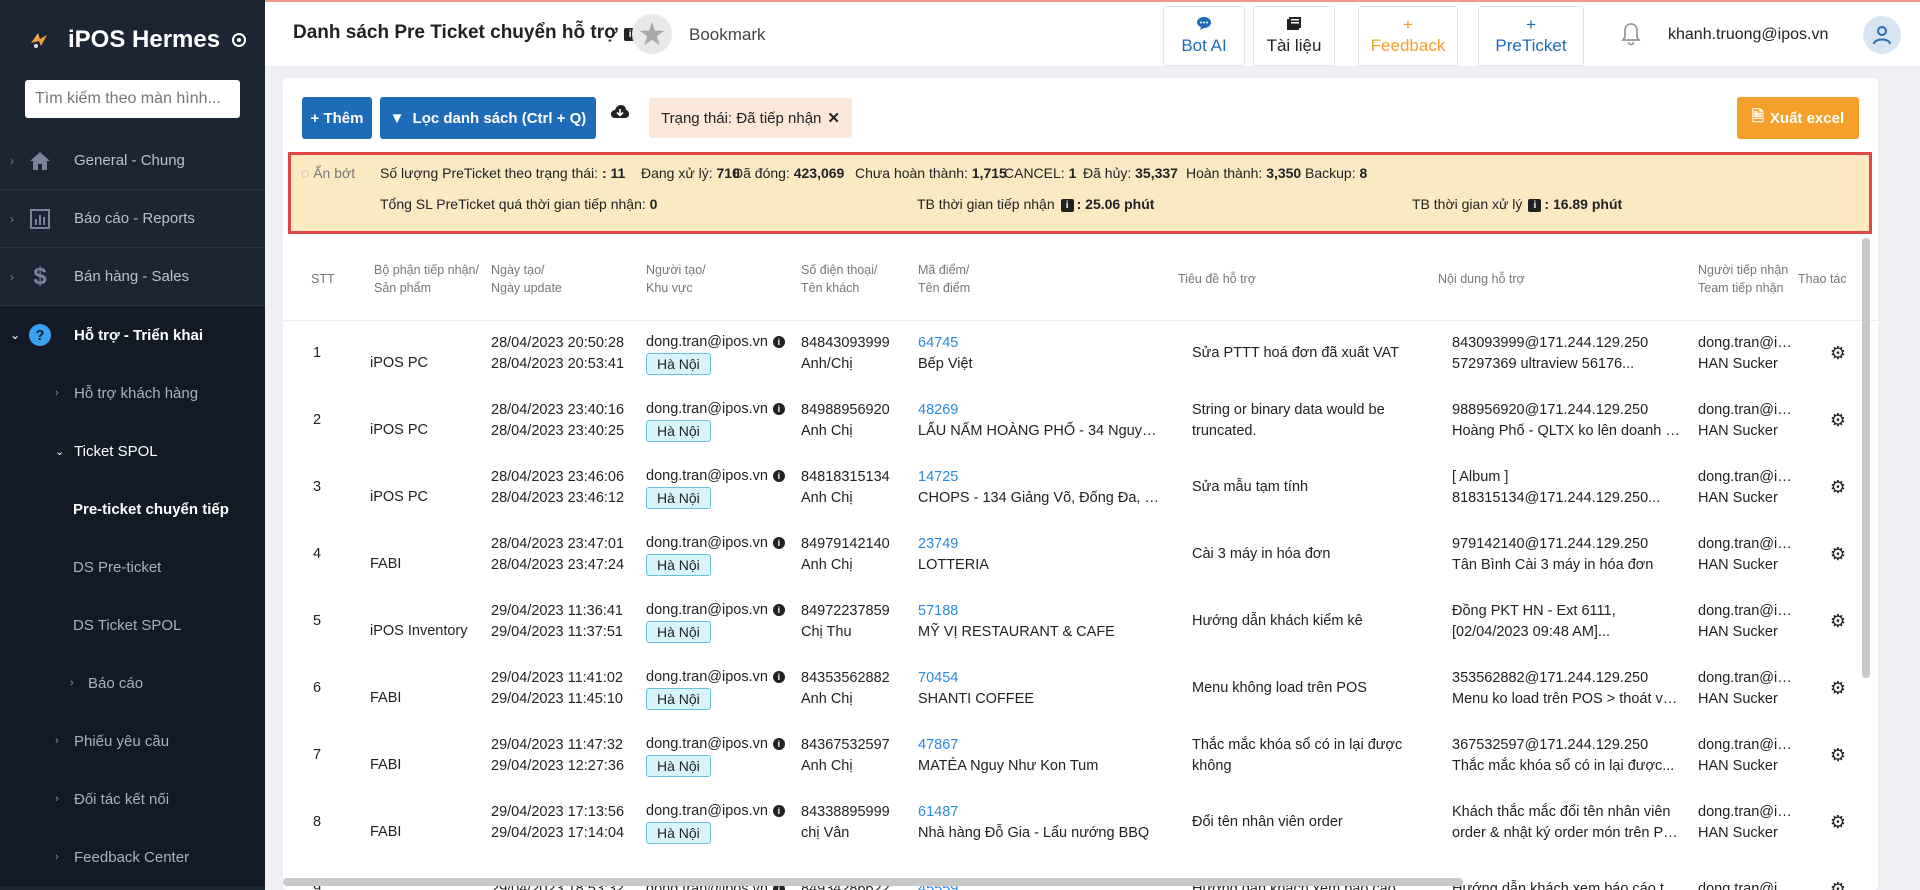 The image size is (1920, 890). I want to click on sidebar-item-reports-sub: › Báo cáo, so click(132, 683).